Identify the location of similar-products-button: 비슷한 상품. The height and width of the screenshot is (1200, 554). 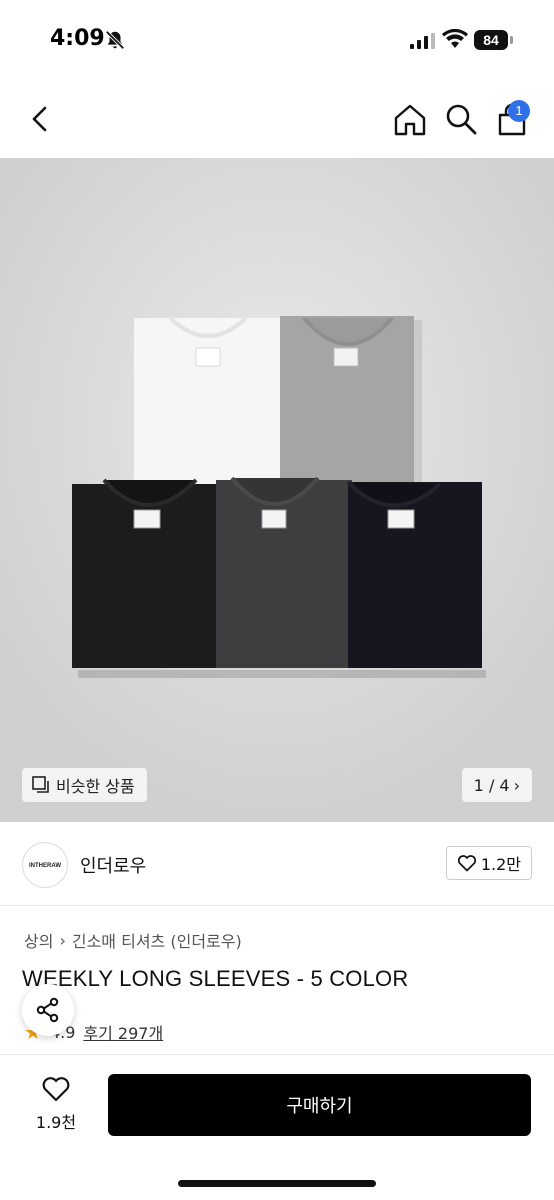
(84, 785).